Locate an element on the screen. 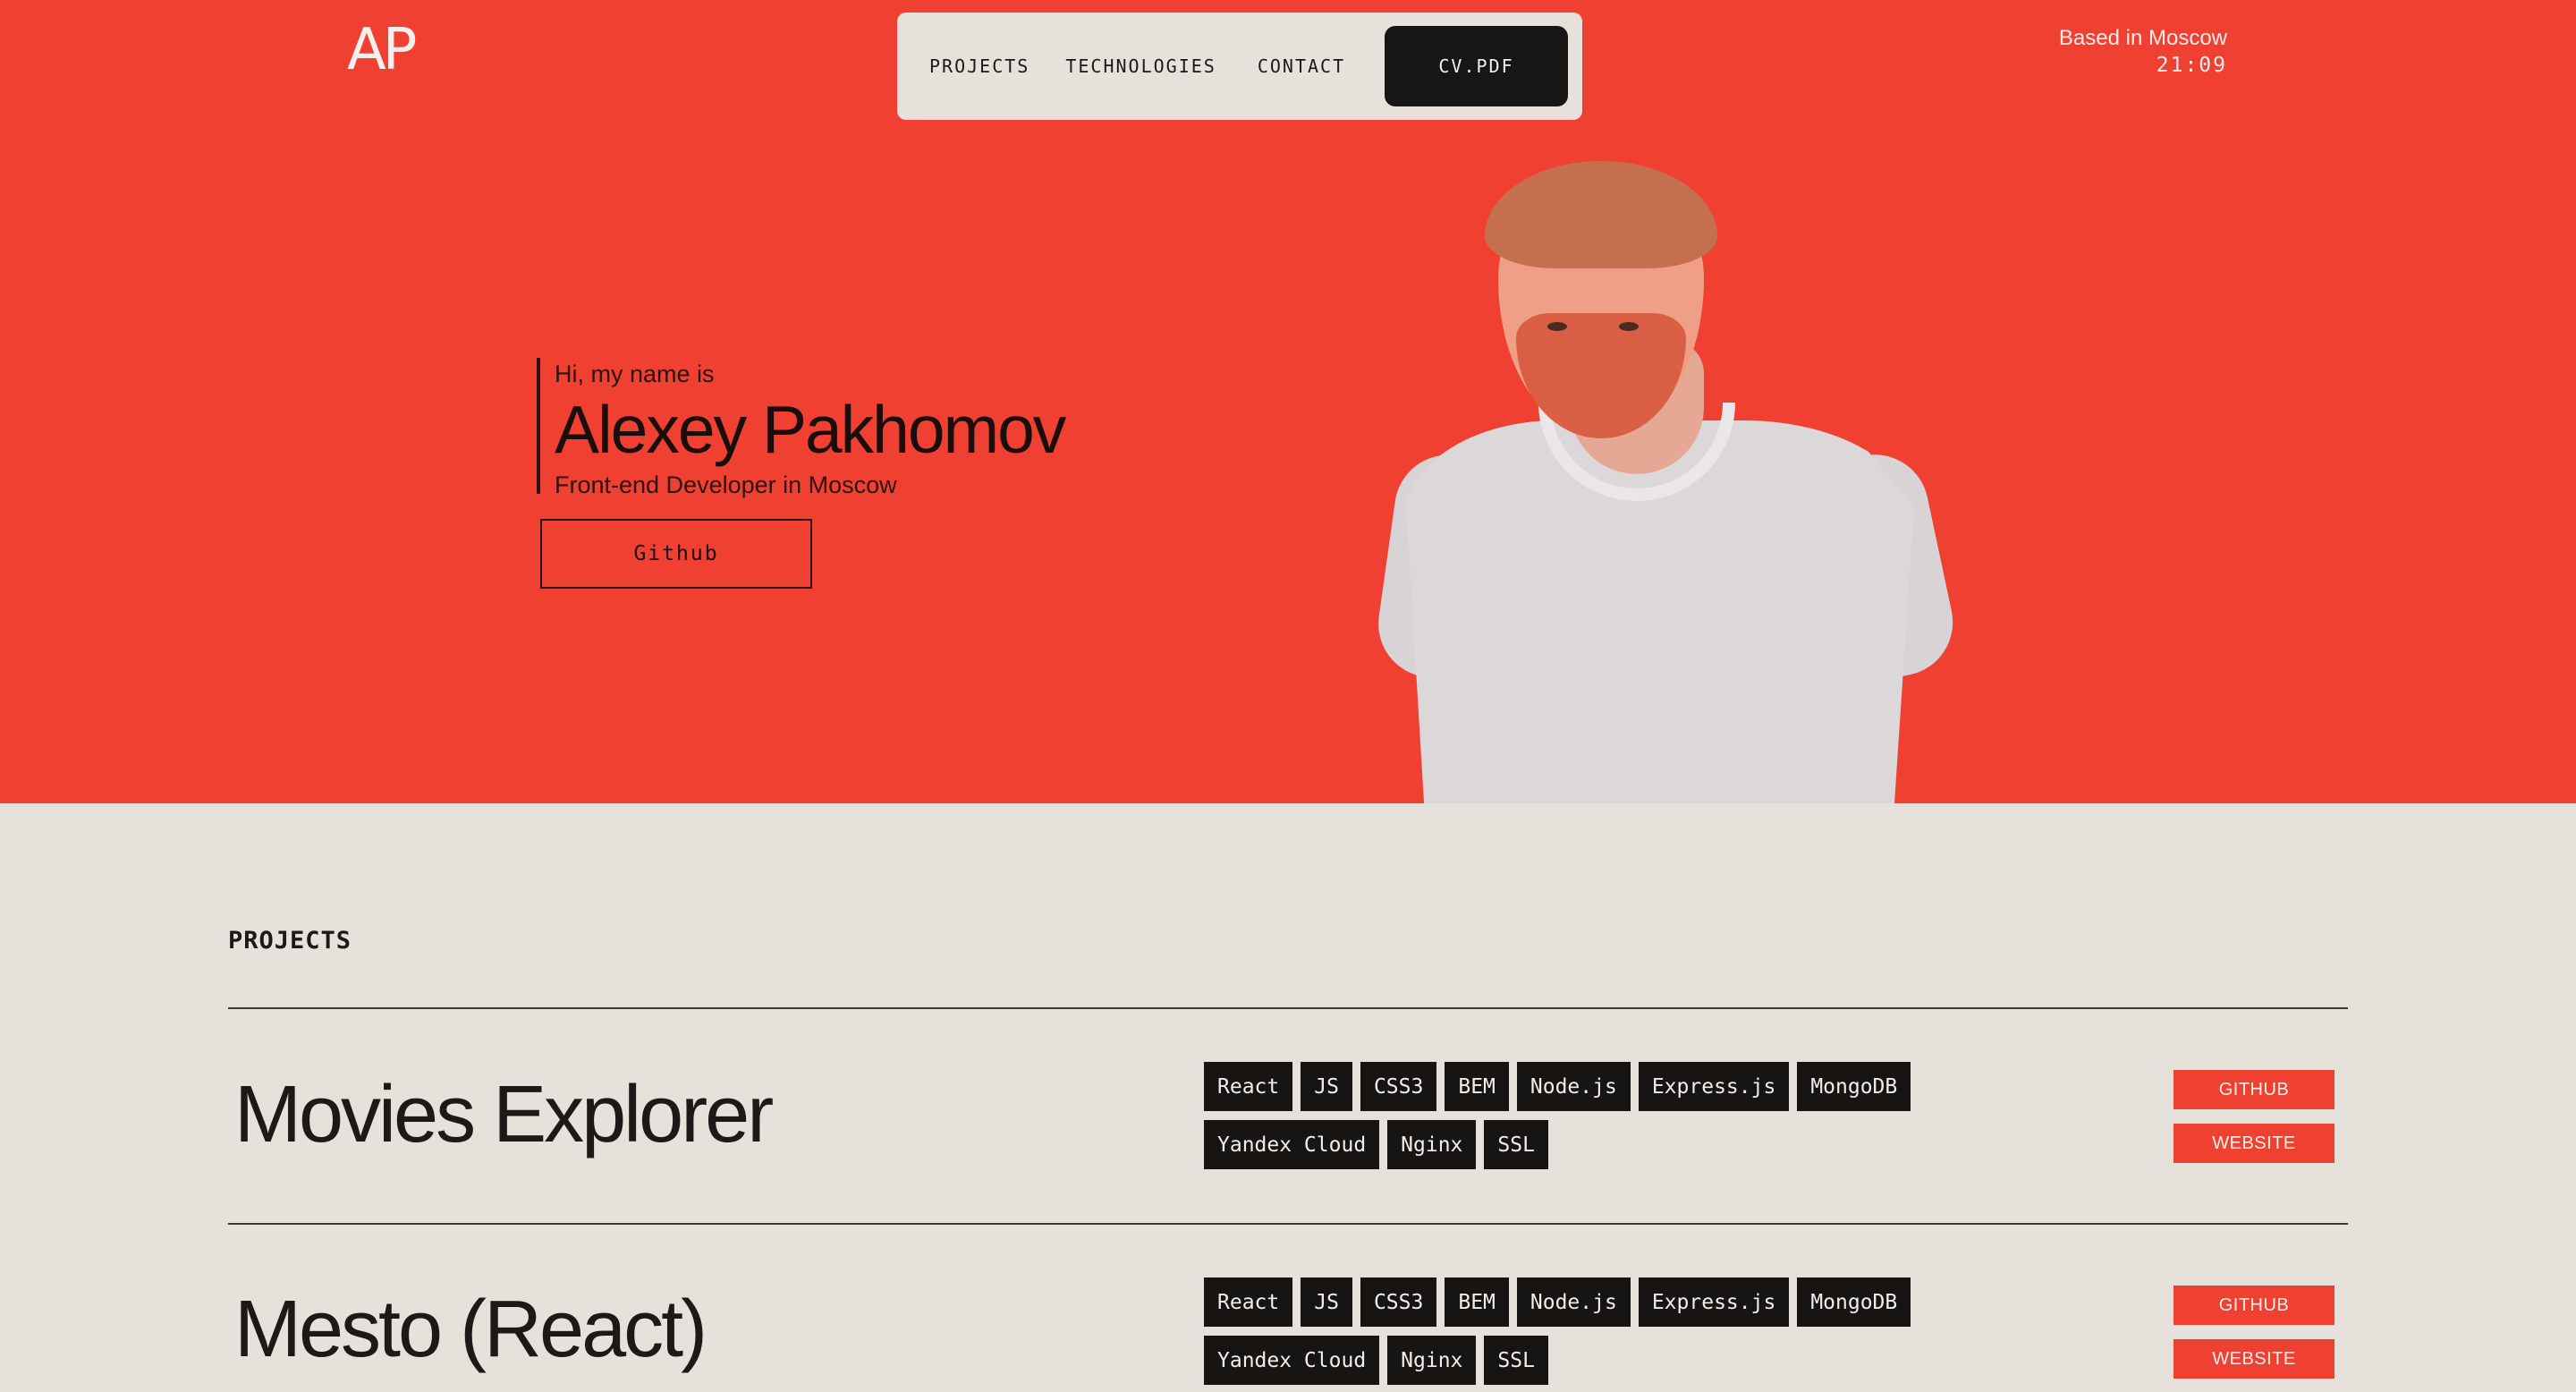 The width and height of the screenshot is (2576, 1392). nav-contact: CONTACT is located at coordinates (1301, 66).